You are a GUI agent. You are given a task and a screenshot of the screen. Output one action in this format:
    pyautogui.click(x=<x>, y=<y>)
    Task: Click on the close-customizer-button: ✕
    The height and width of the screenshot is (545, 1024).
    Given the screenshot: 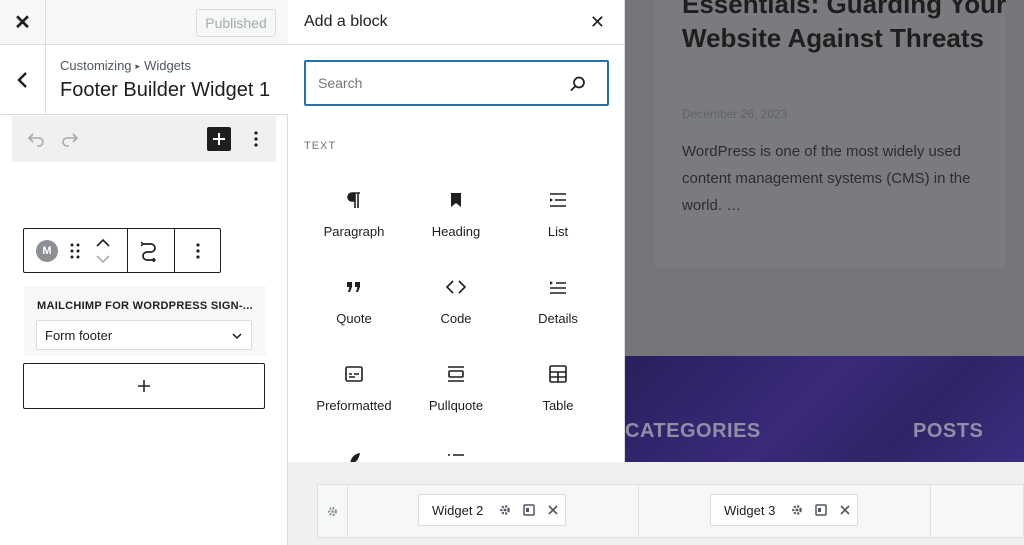 What is the action you would take?
    pyautogui.click(x=23, y=22)
    